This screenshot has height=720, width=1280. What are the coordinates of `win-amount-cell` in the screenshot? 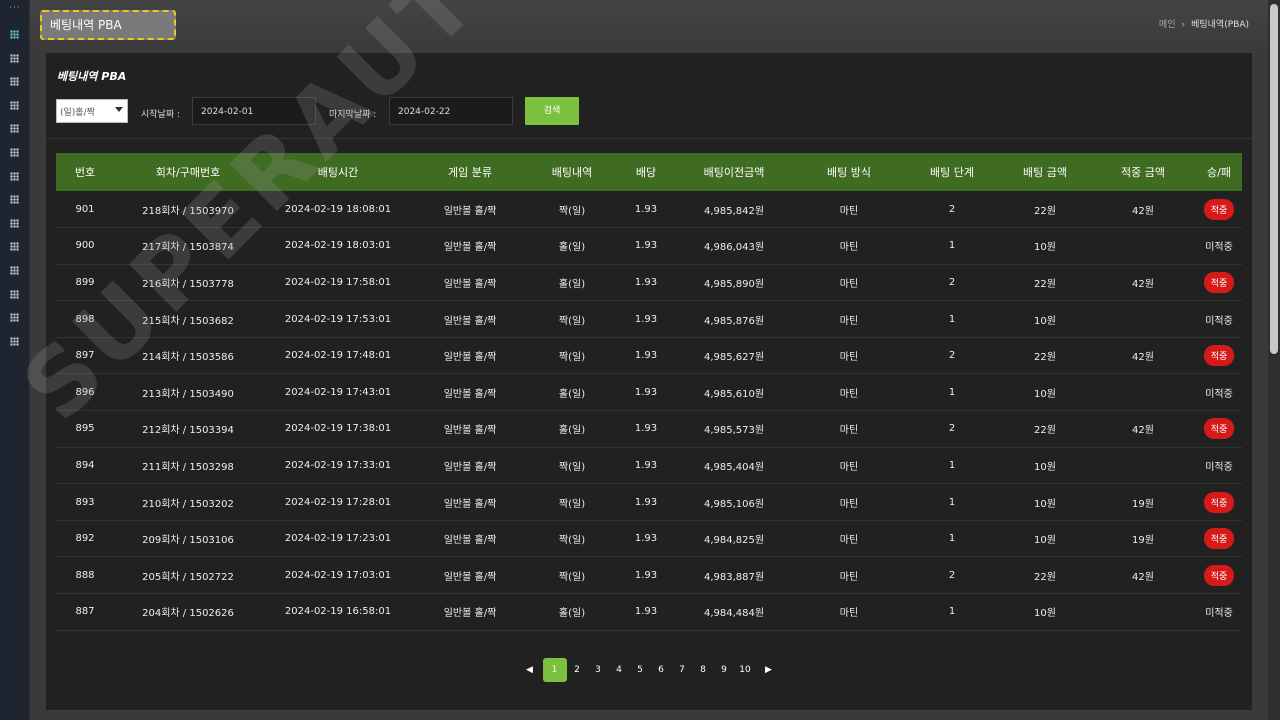 It's located at (1143, 246).